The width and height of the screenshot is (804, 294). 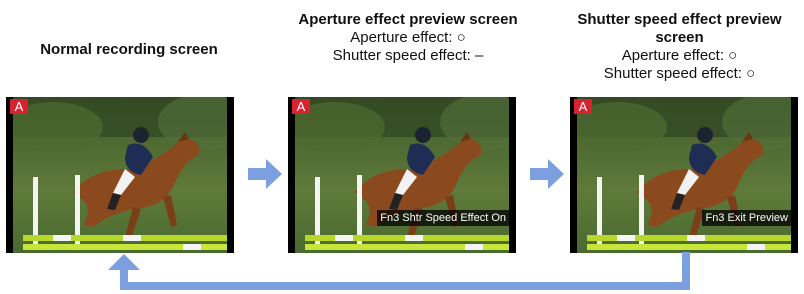 What do you see at coordinates (399, 271) in the screenshot?
I see `return-arrow-icon` at bounding box center [399, 271].